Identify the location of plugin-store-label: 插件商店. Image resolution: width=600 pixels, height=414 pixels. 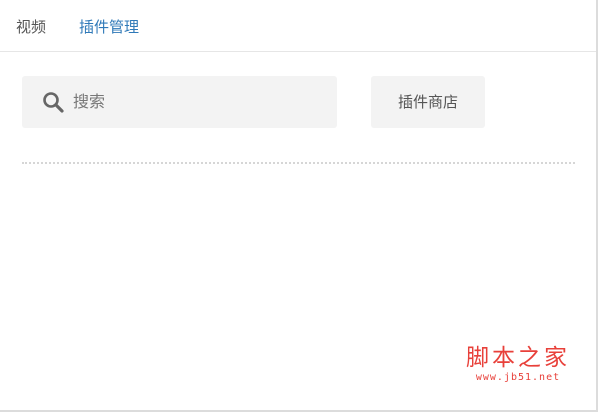
(427, 102).